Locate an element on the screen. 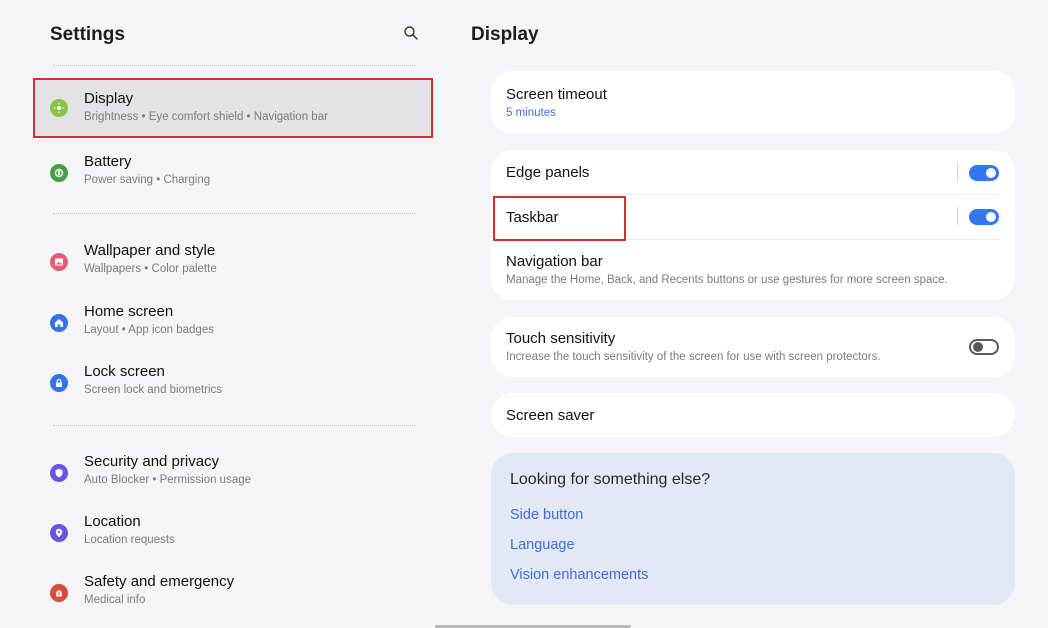  screen-timeout-label: Screen timeout is located at coordinates (556, 94).